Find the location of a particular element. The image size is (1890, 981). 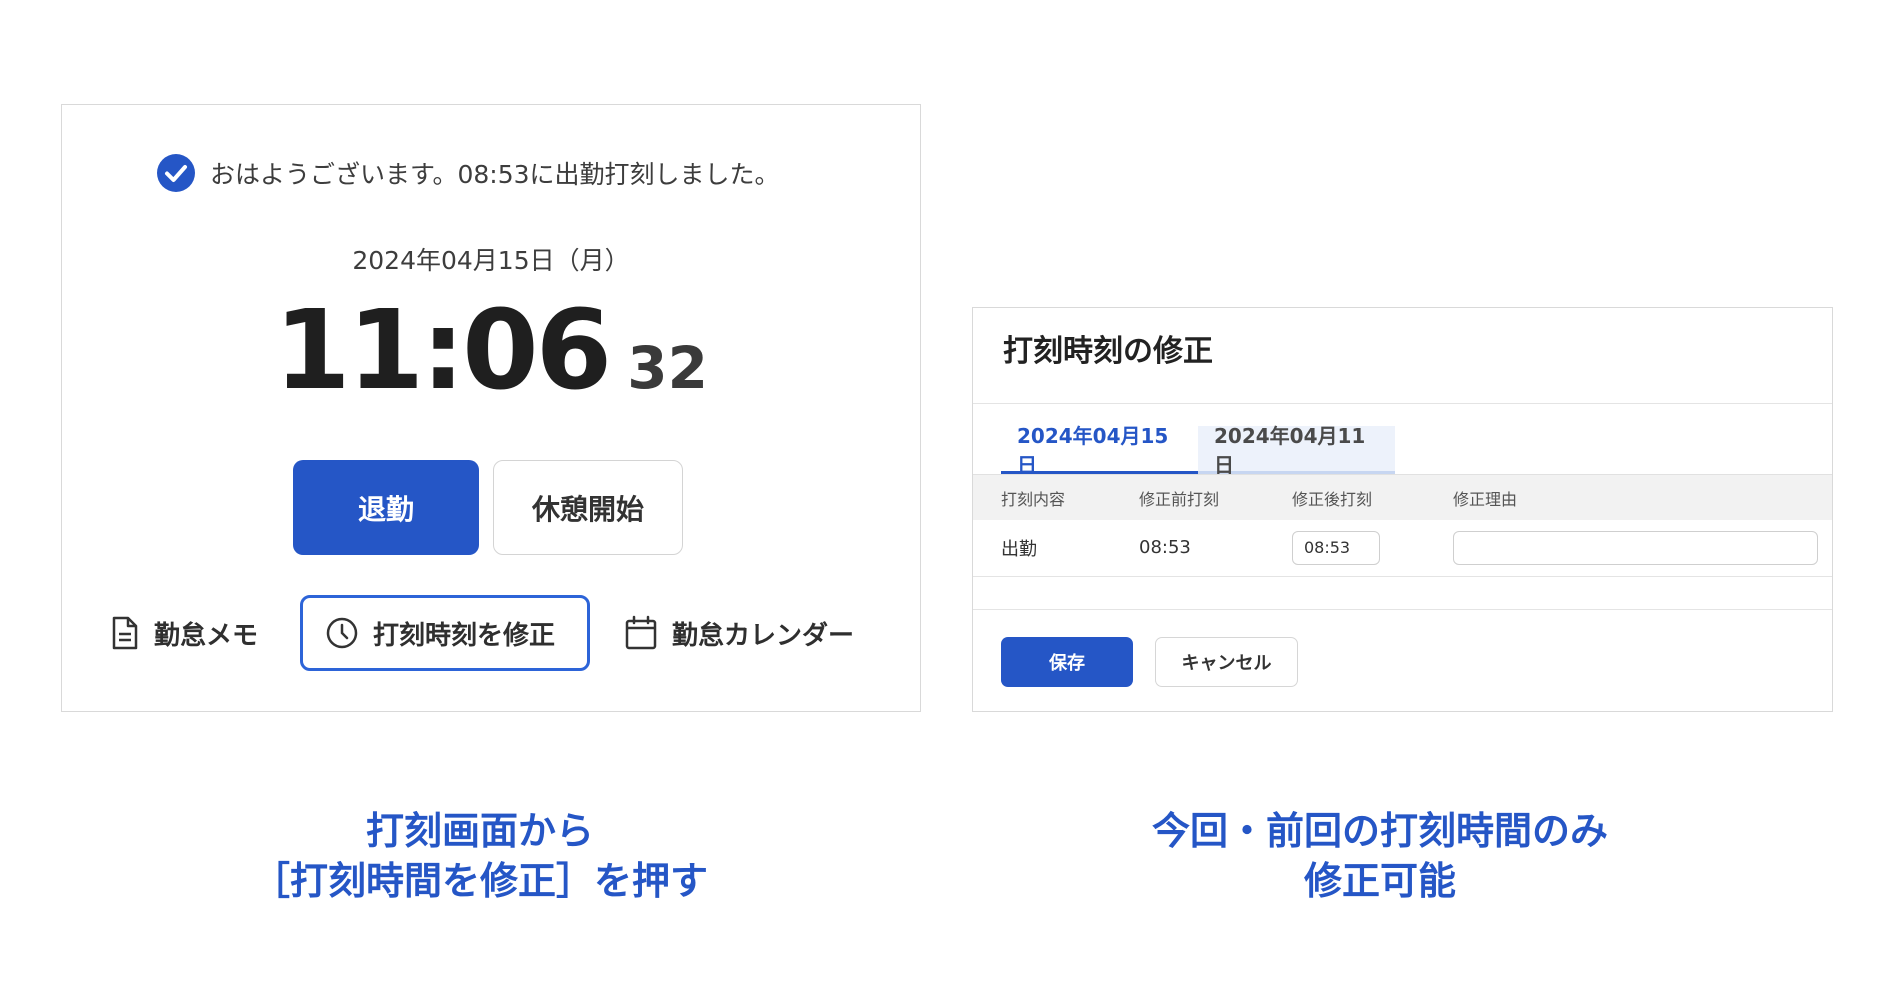

column-header: 修正後打刻 is located at coordinates (1332, 499).